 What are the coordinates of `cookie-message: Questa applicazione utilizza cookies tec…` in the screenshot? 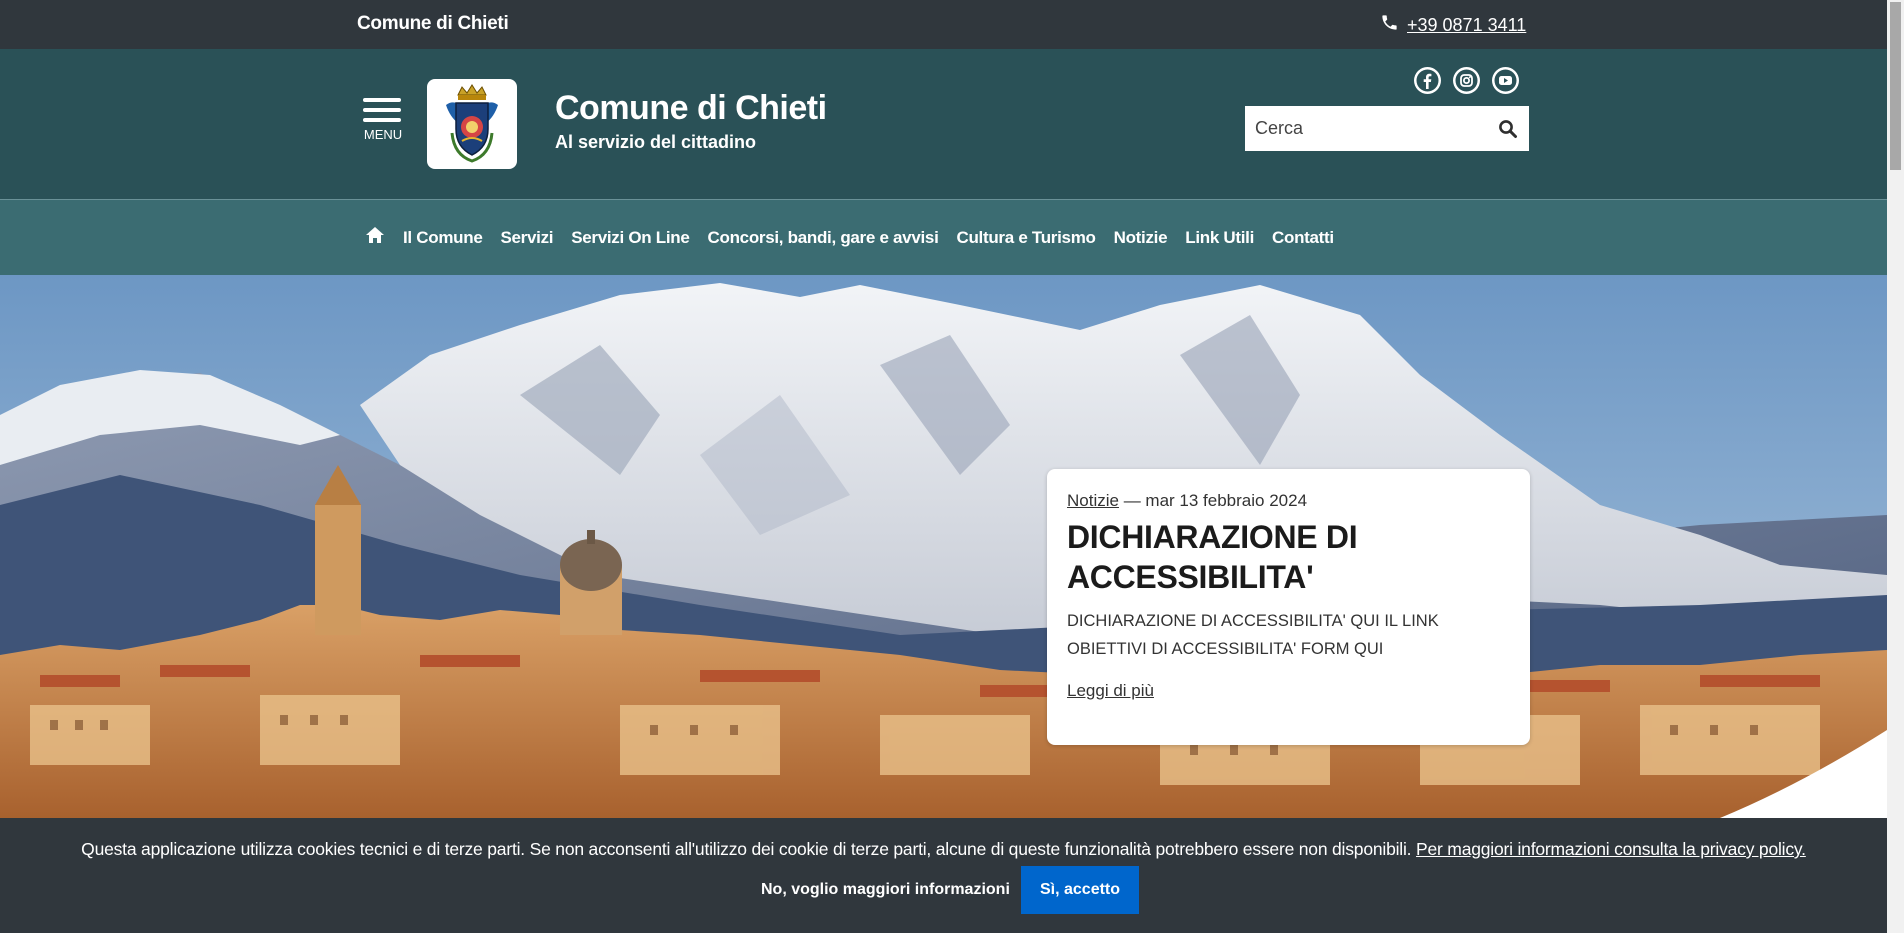 It's located at (943, 849).